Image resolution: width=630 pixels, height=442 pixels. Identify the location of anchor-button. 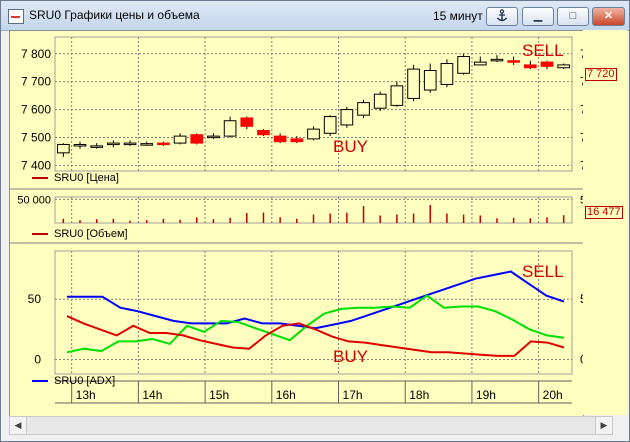
(502, 16).